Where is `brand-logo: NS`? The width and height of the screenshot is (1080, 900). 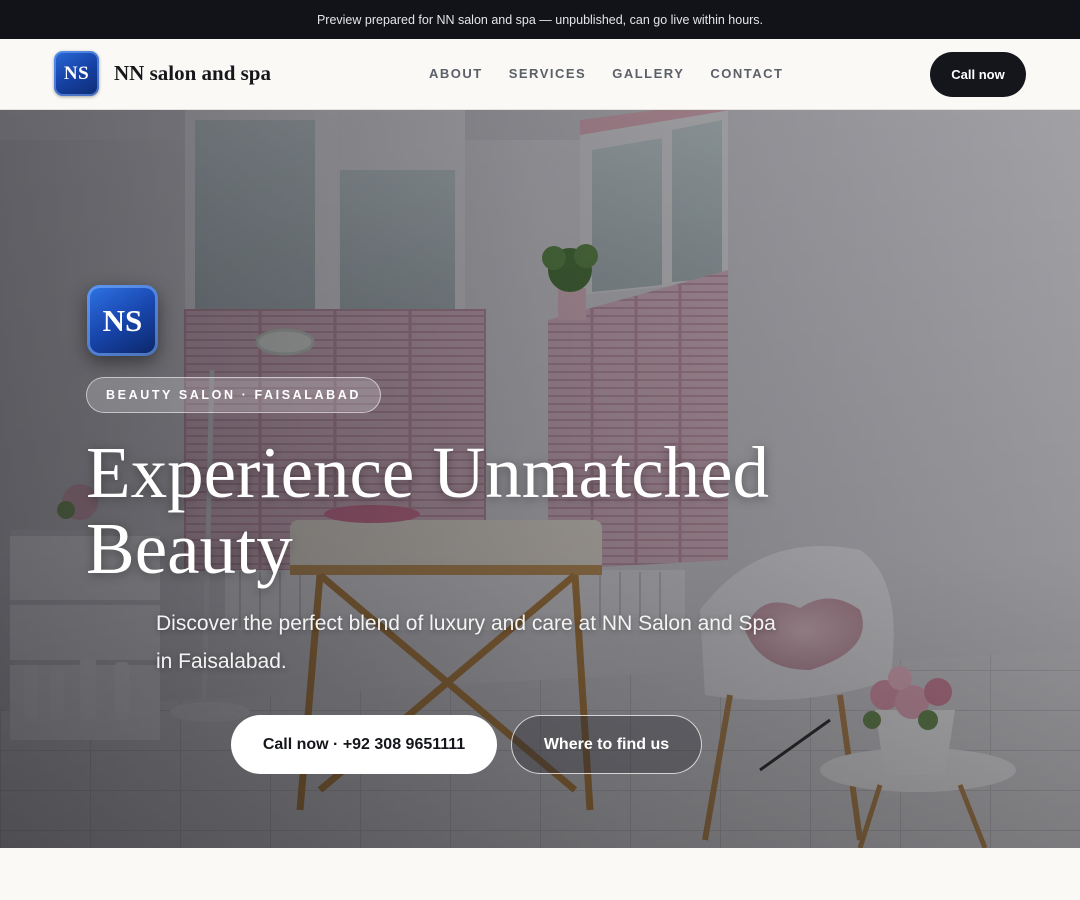 brand-logo: NS is located at coordinates (76, 73).